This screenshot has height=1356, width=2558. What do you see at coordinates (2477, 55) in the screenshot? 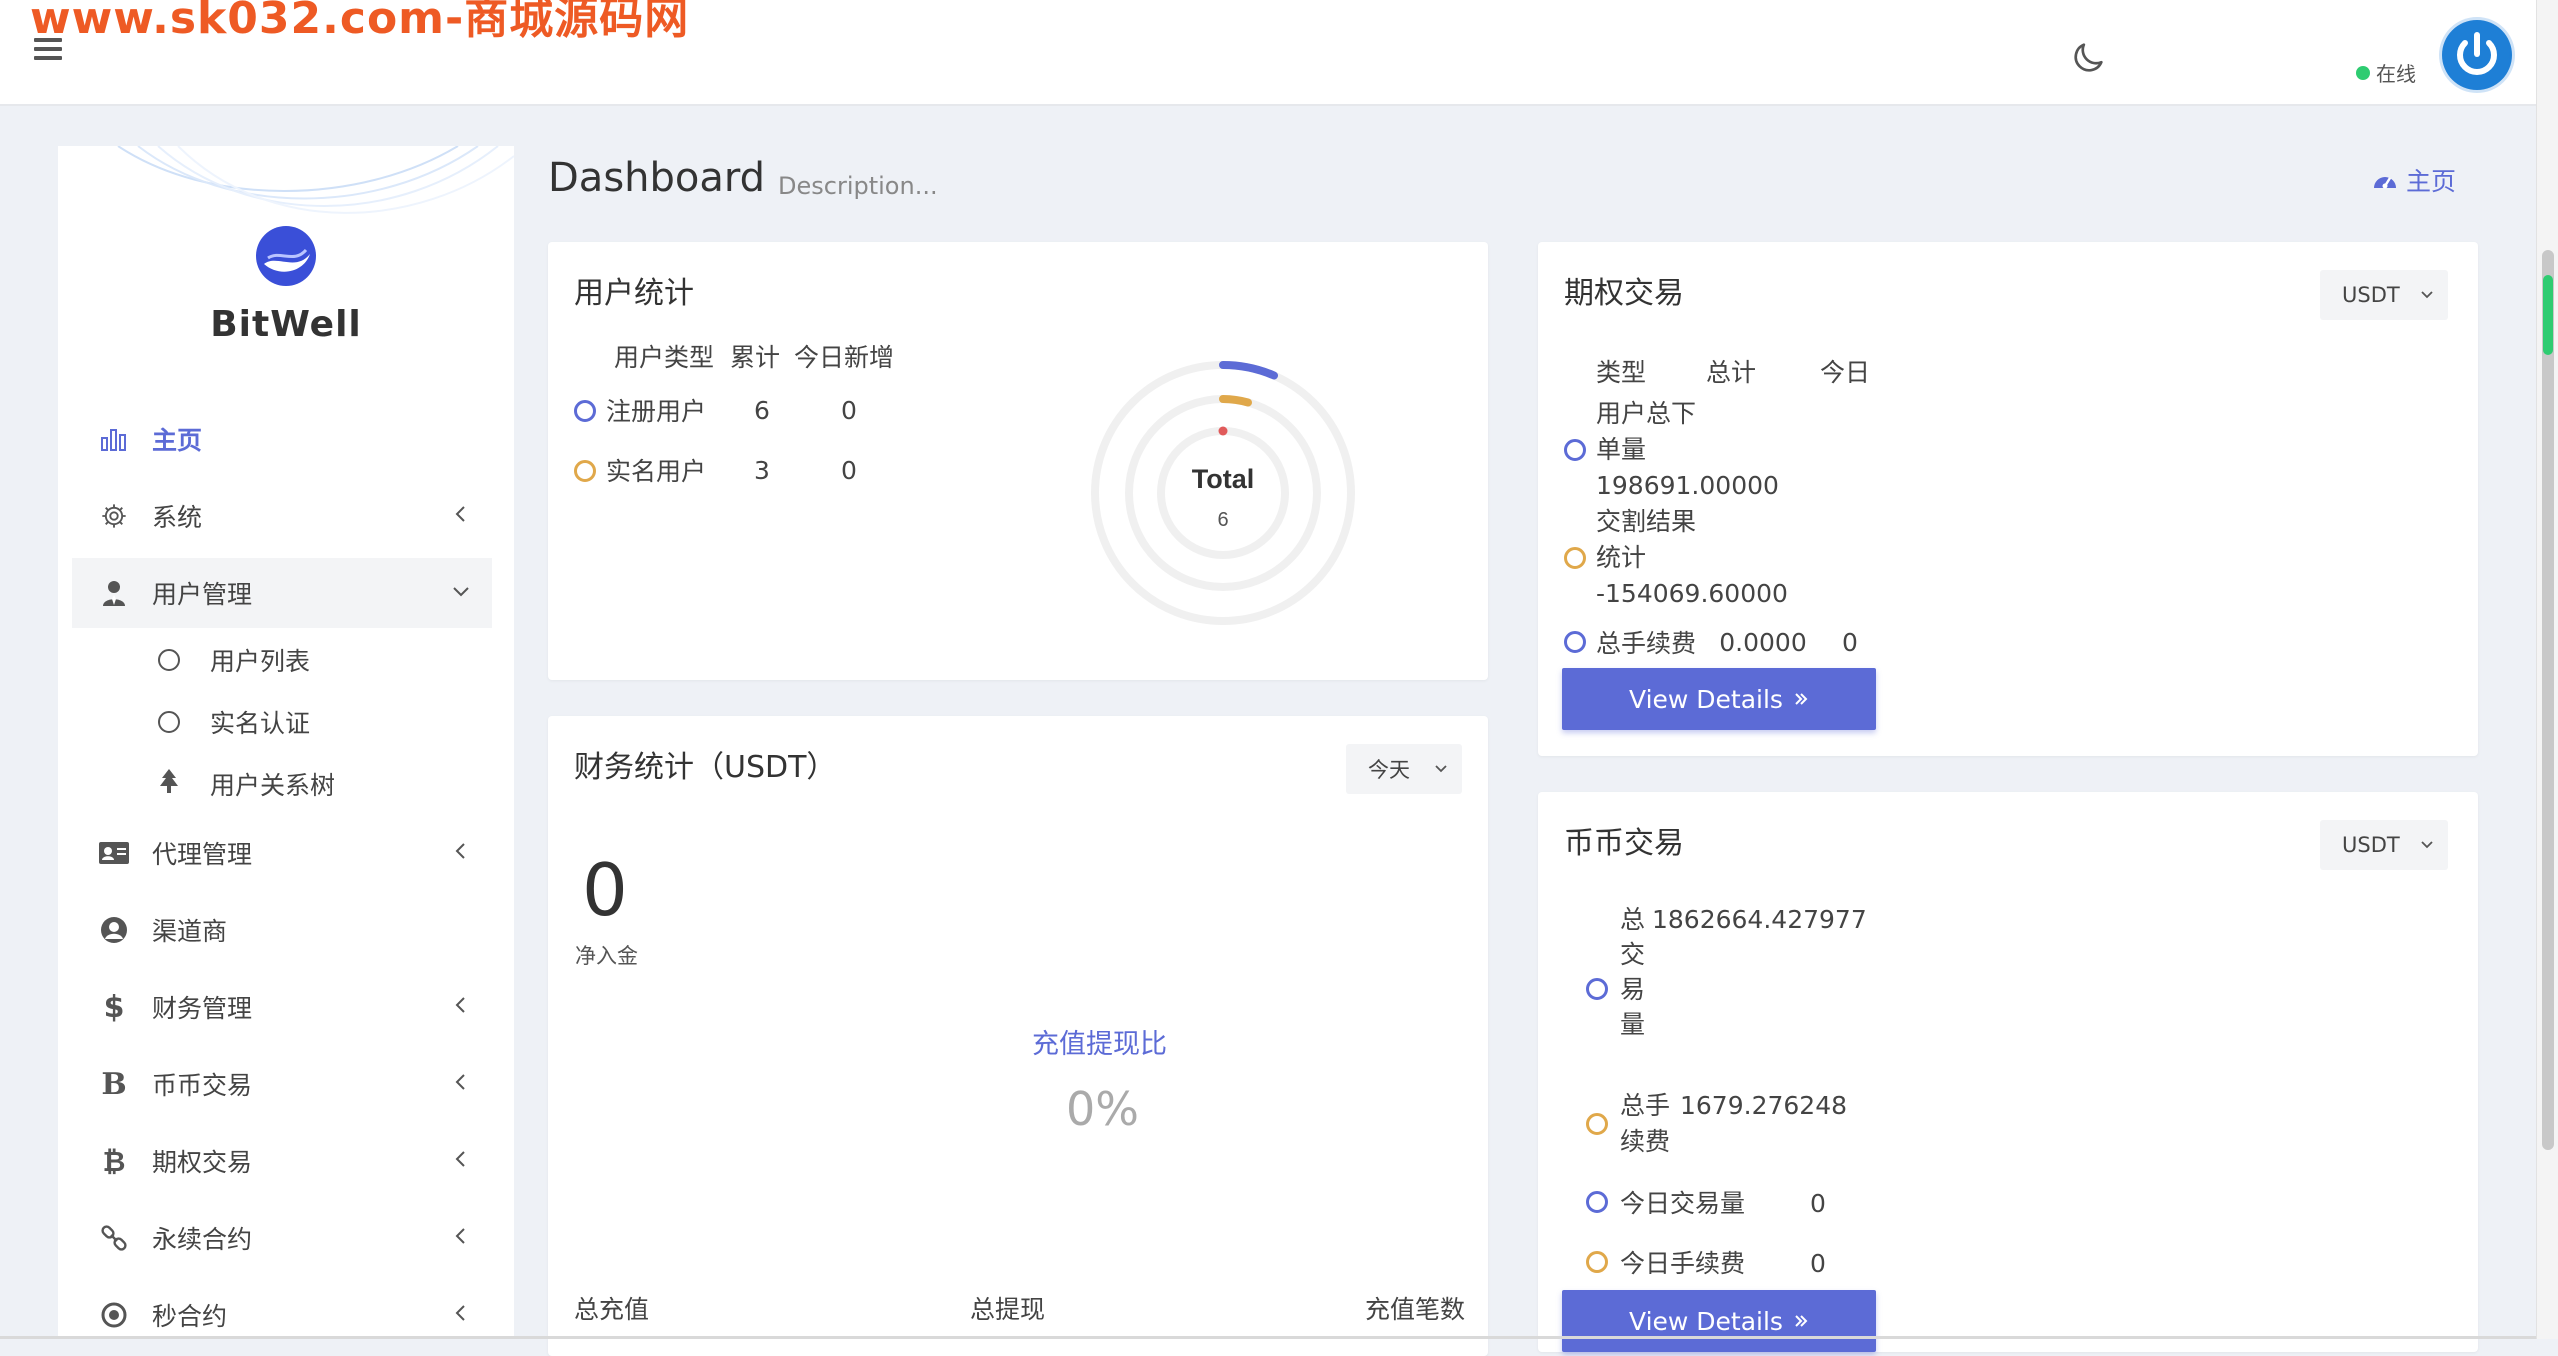
I see `user-avatar` at bounding box center [2477, 55].